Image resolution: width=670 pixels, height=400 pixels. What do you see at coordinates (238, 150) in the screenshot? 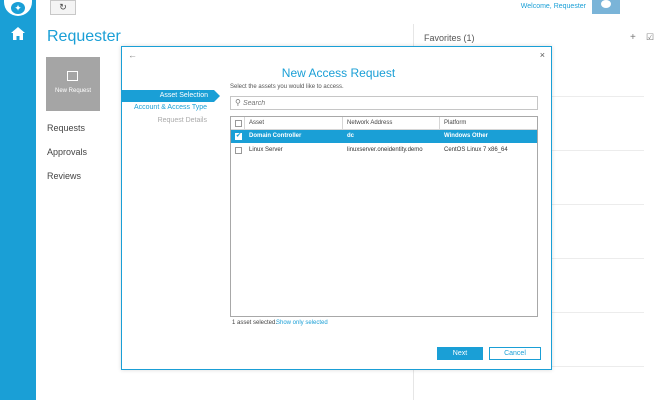
I see `row-checkbox` at bounding box center [238, 150].